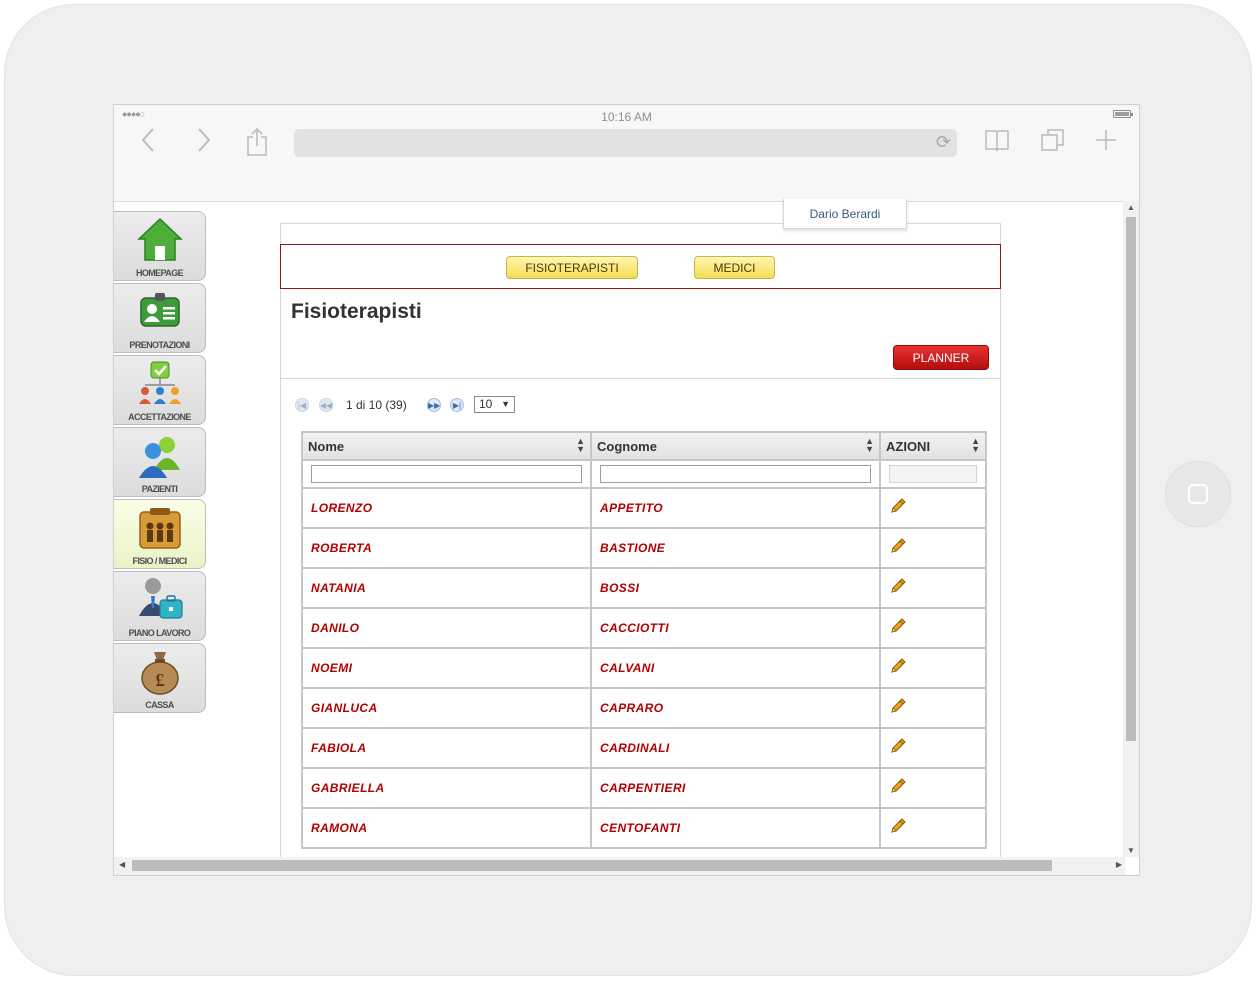  I want to click on horizontal-scroll-thumb, so click(592, 865).